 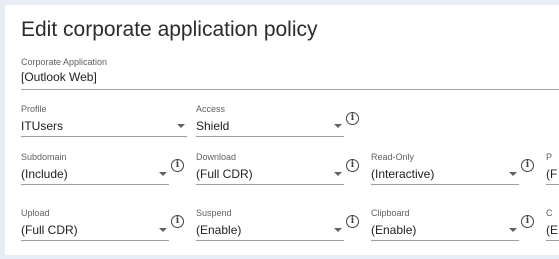 I want to click on subdomain-underline, so click(x=95, y=184).